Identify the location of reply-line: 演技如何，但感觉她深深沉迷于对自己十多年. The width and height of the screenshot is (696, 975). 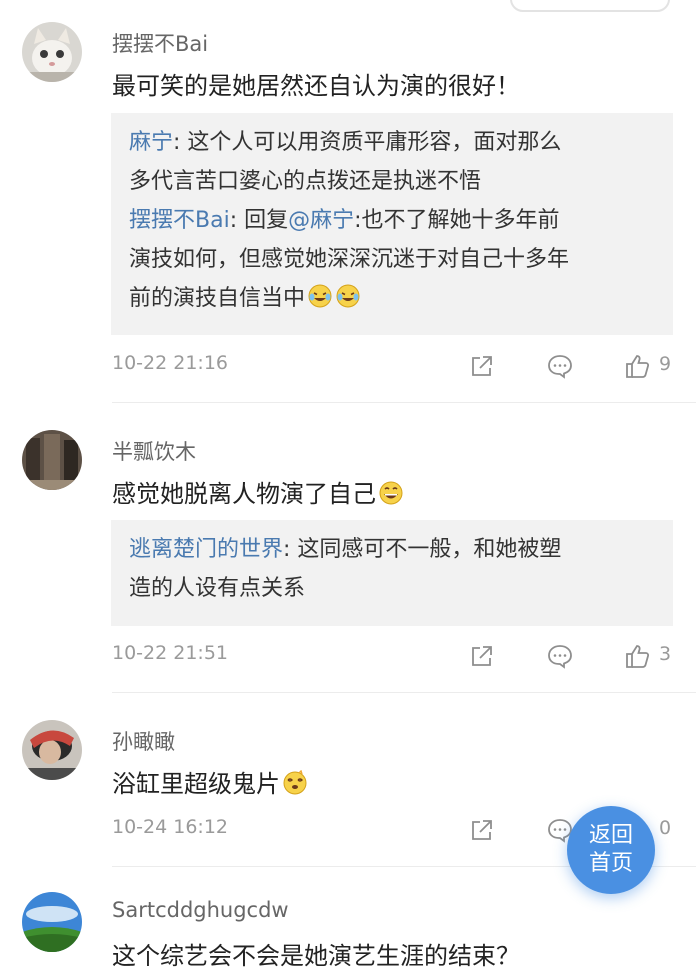
(392, 259).